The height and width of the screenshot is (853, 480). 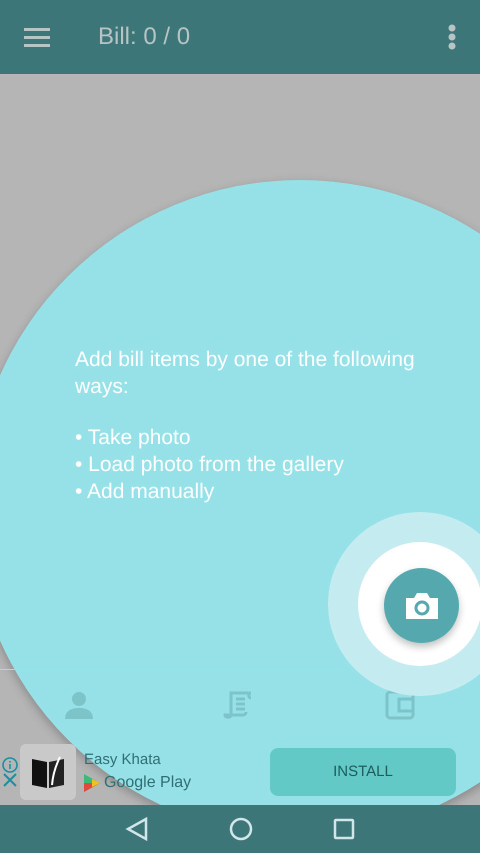 What do you see at coordinates (144, 37) in the screenshot?
I see `screen-title: Bill: 0 / 0` at bounding box center [144, 37].